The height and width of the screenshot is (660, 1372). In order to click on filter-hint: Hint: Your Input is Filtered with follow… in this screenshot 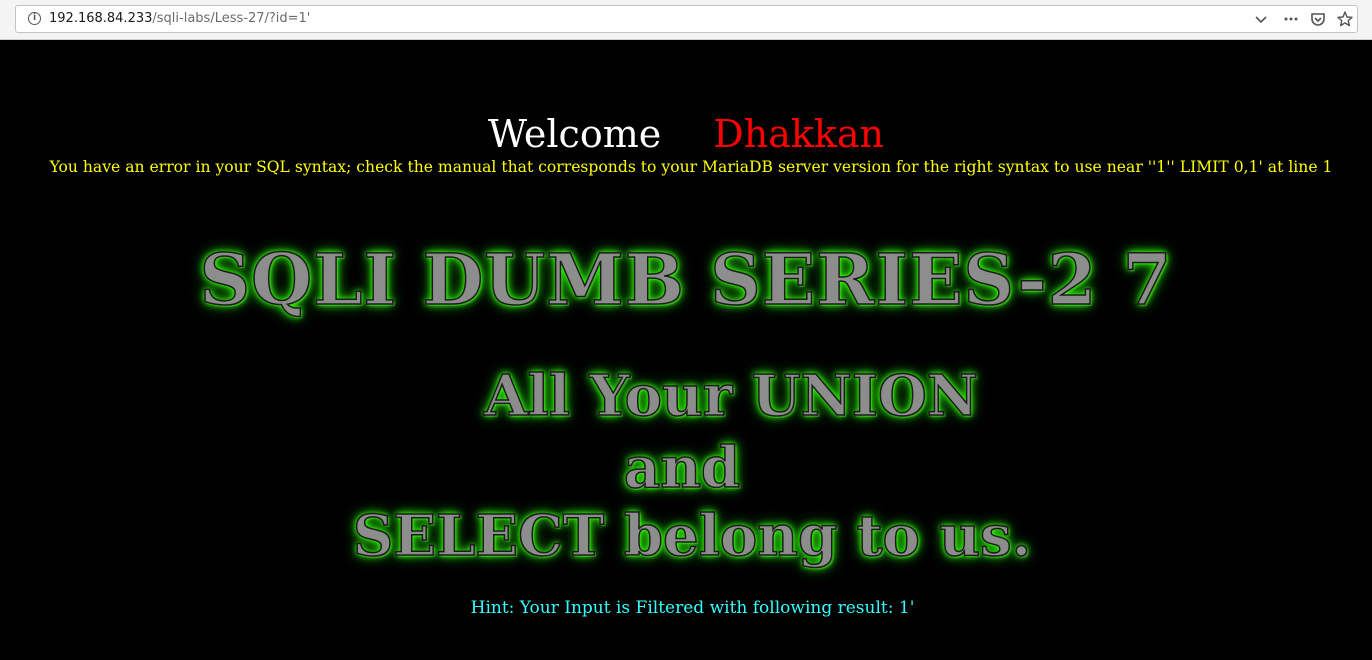, I will do `click(692, 608)`.